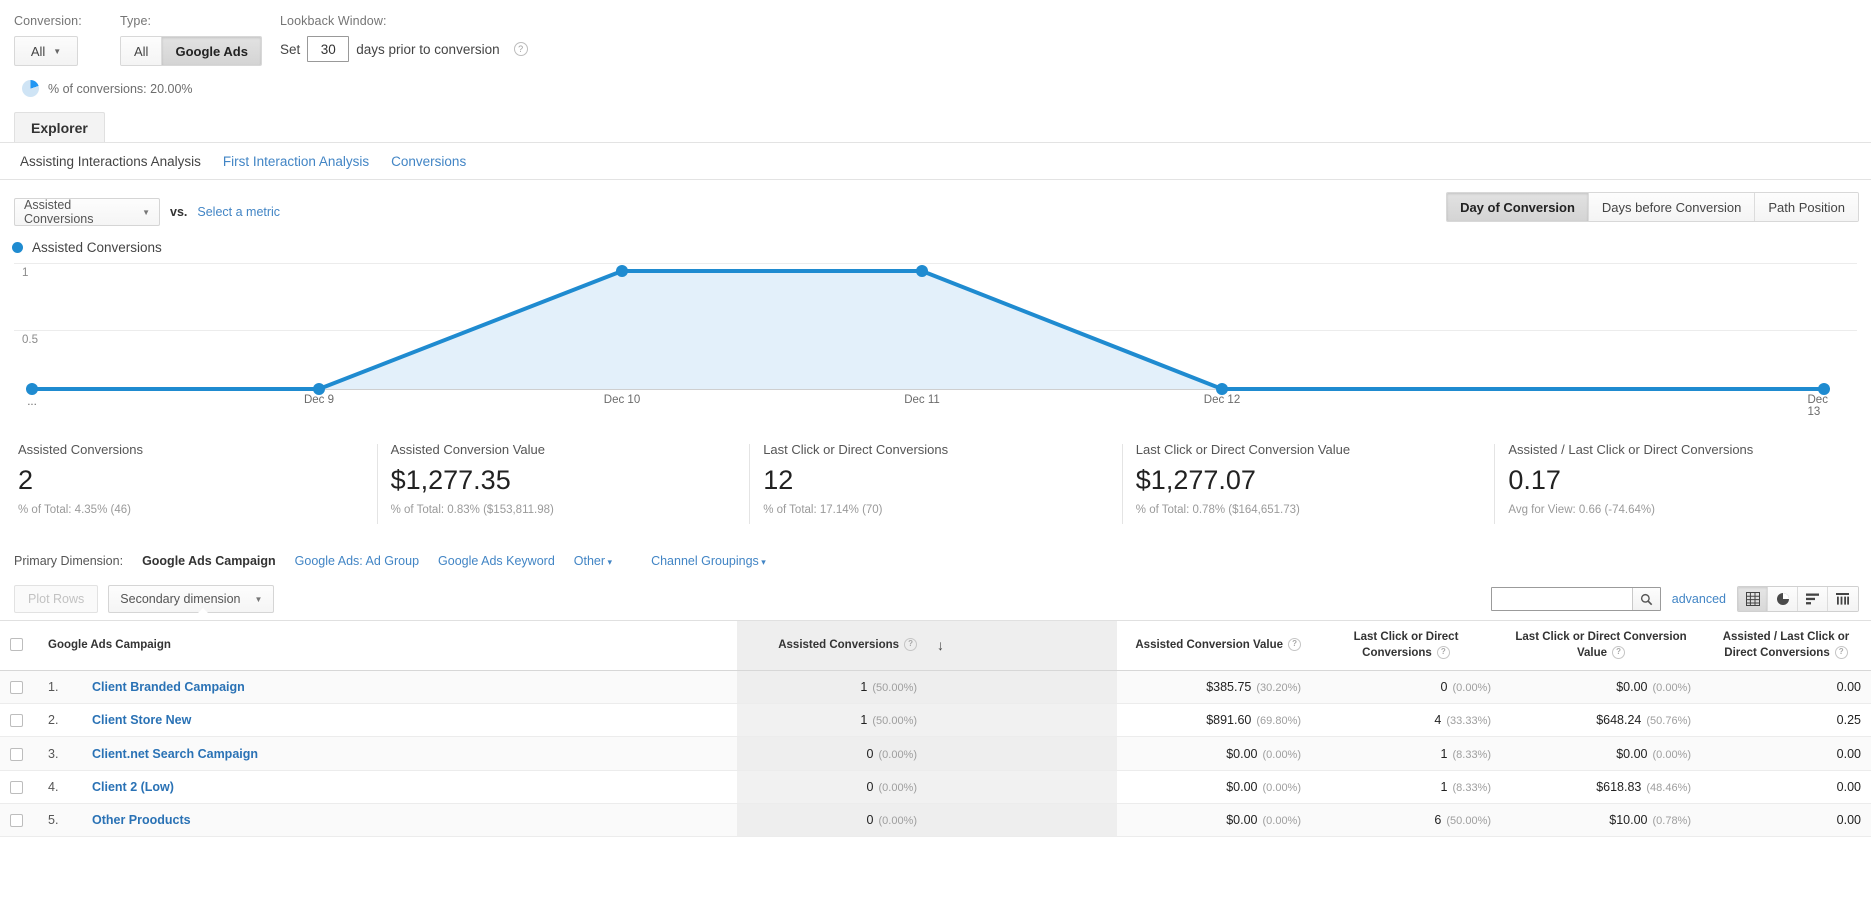  I want to click on pivot-view-icon, so click(1843, 599).